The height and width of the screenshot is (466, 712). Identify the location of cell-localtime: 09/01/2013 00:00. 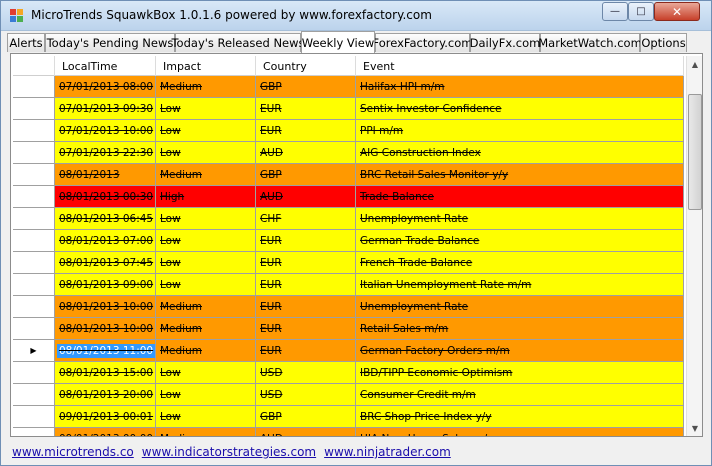
(105, 432).